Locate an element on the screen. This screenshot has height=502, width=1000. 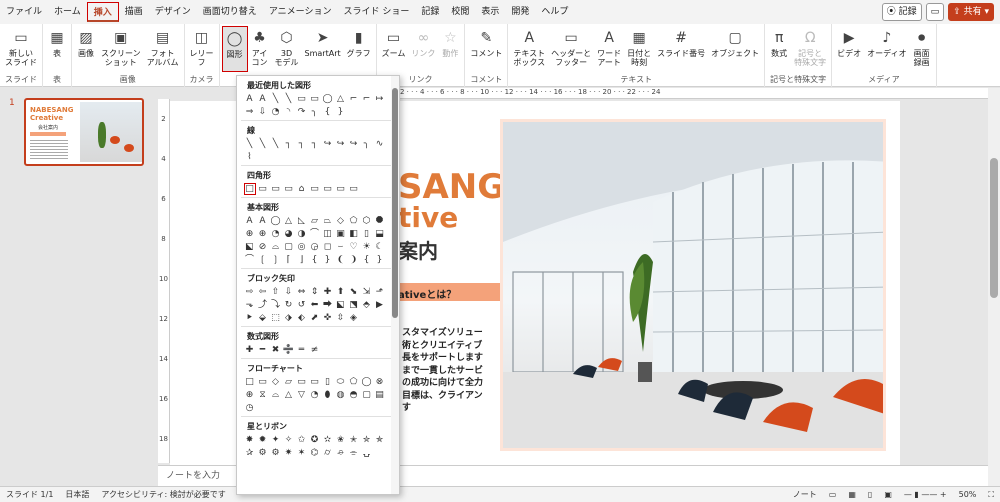
scroll-thumb is located at coordinates (994, 228).